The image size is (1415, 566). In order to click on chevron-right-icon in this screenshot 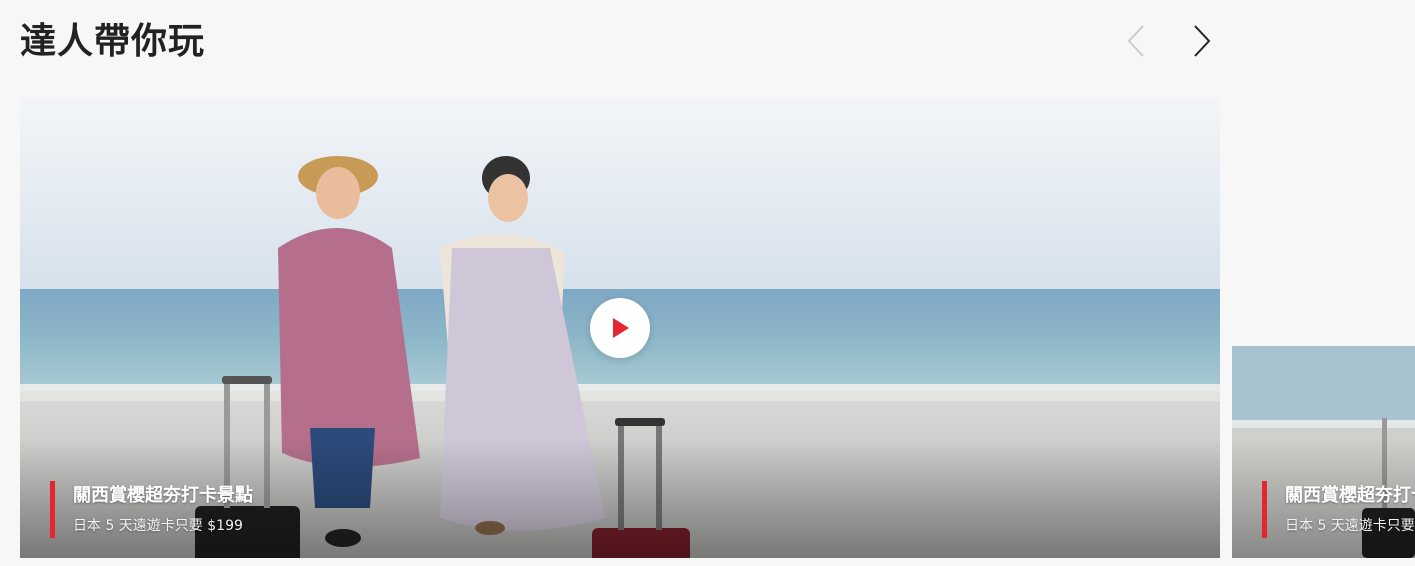, I will do `click(1202, 41)`.